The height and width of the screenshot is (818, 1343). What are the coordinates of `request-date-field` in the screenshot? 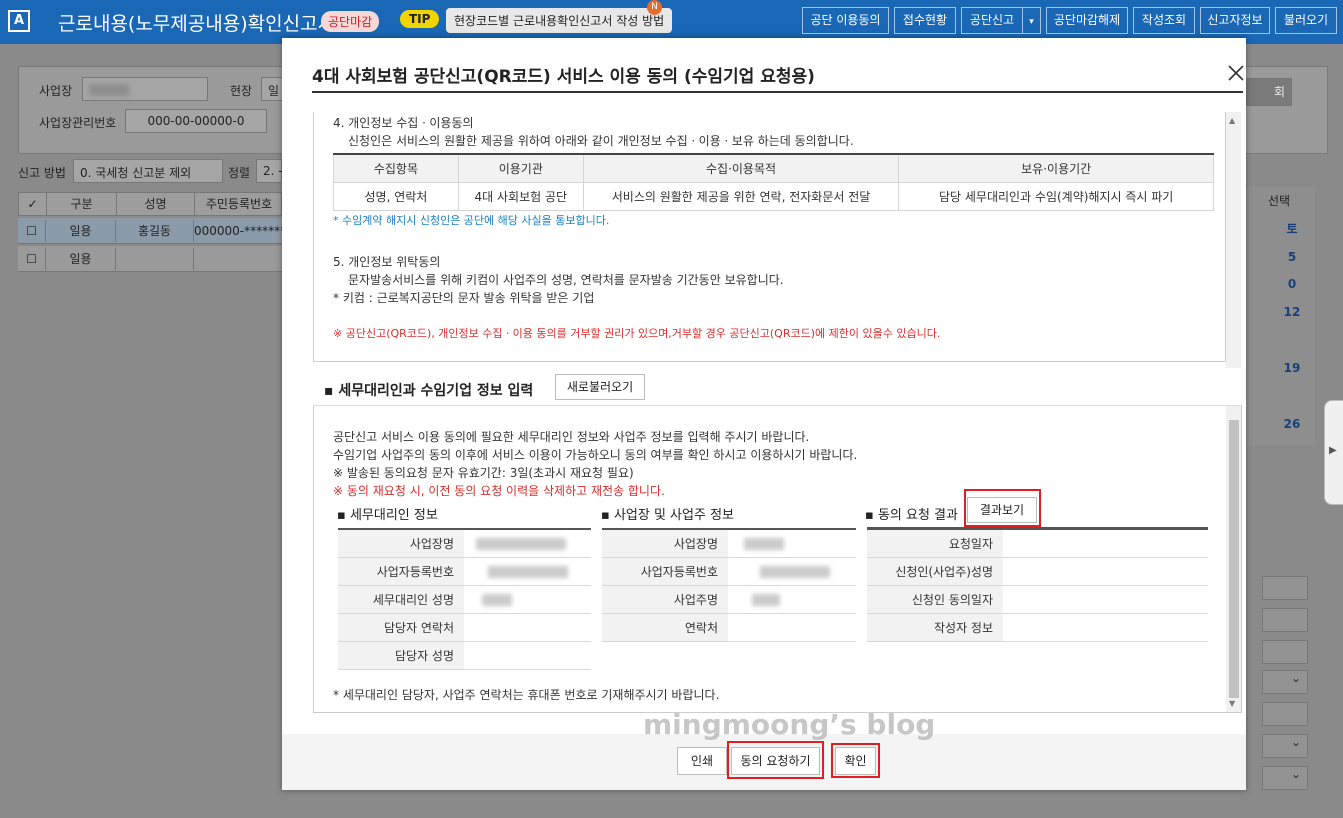 It's located at (1105, 543).